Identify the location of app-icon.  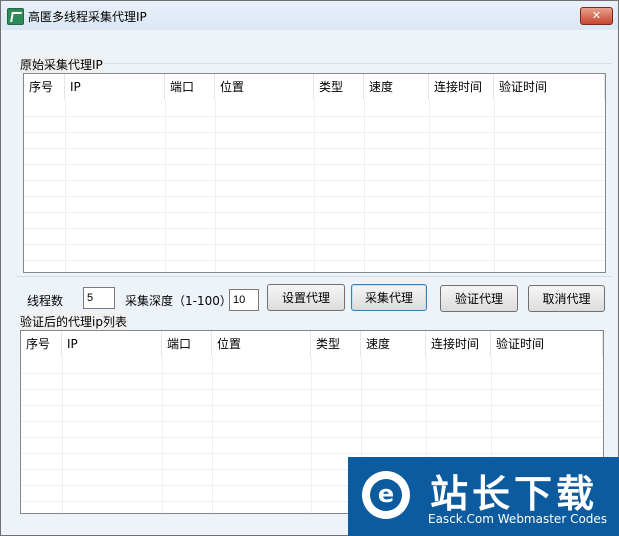
(15, 16).